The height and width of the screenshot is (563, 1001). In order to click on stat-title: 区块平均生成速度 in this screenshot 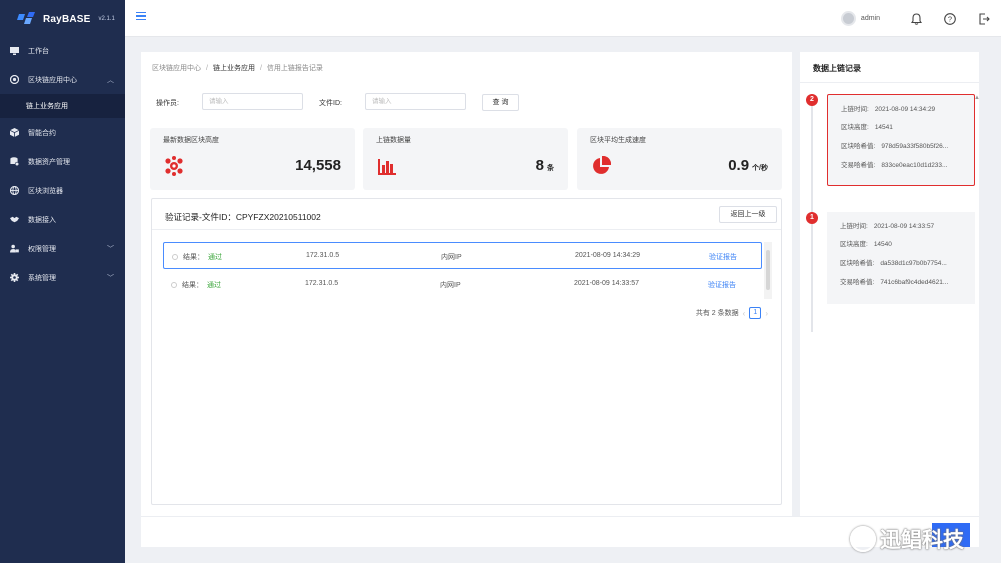, I will do `click(618, 140)`.